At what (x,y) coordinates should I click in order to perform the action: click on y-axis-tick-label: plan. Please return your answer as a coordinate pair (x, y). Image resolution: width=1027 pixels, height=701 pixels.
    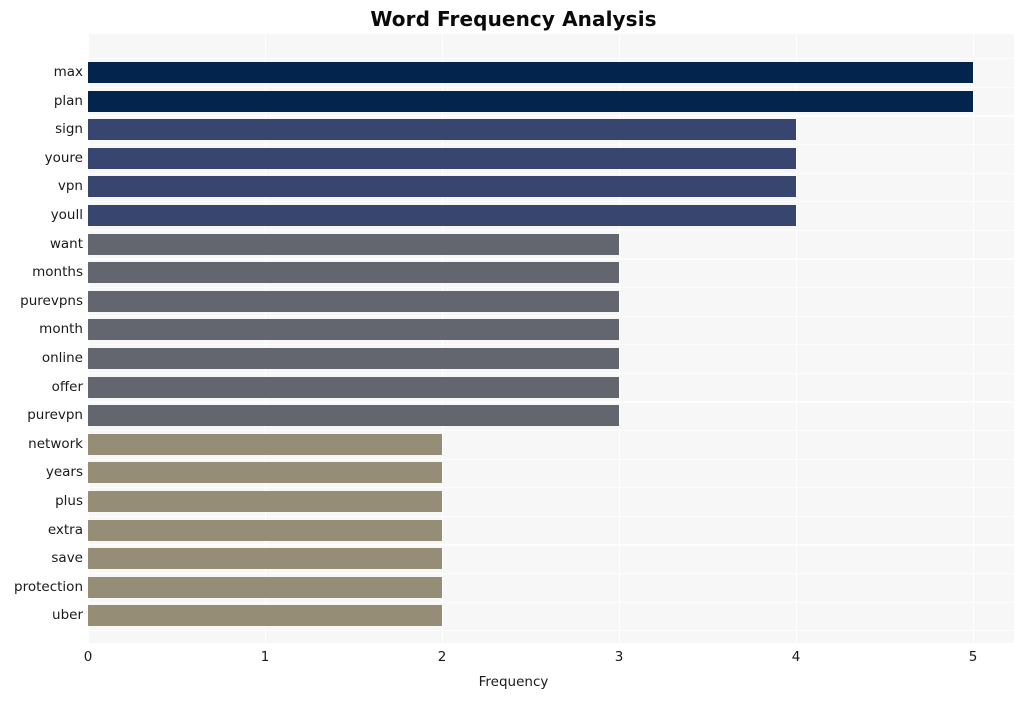
    Looking at the image, I should click on (68, 100).